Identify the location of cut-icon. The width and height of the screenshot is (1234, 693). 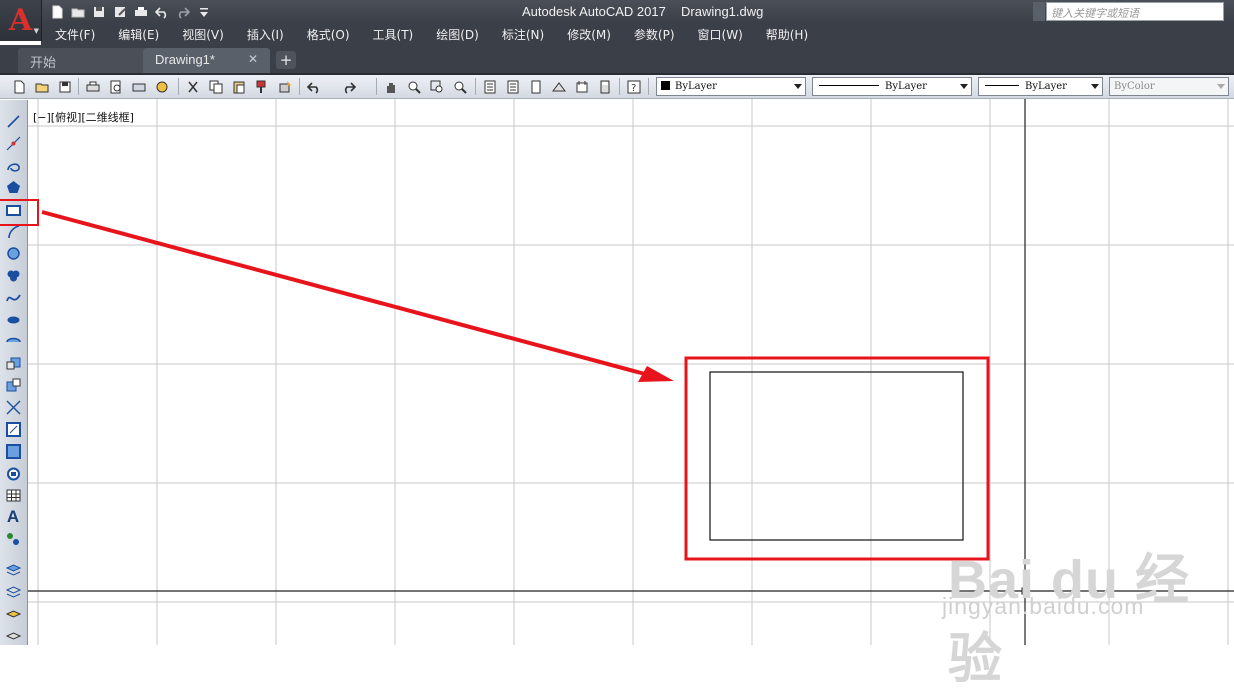
(193, 86).